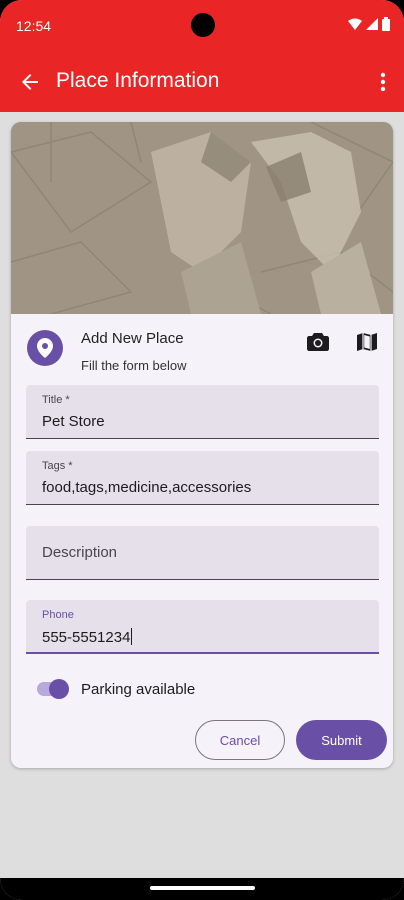  Describe the element at coordinates (147, 487) in the screenshot. I see `tags-field-value: food,tags,medicine,accessories` at that location.